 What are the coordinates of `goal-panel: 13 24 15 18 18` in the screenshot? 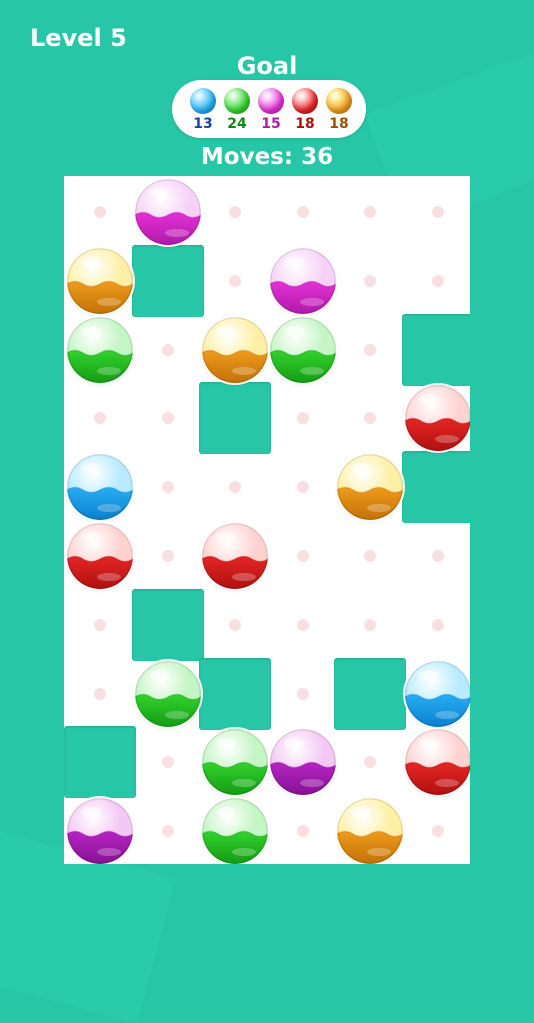 It's located at (269, 109).